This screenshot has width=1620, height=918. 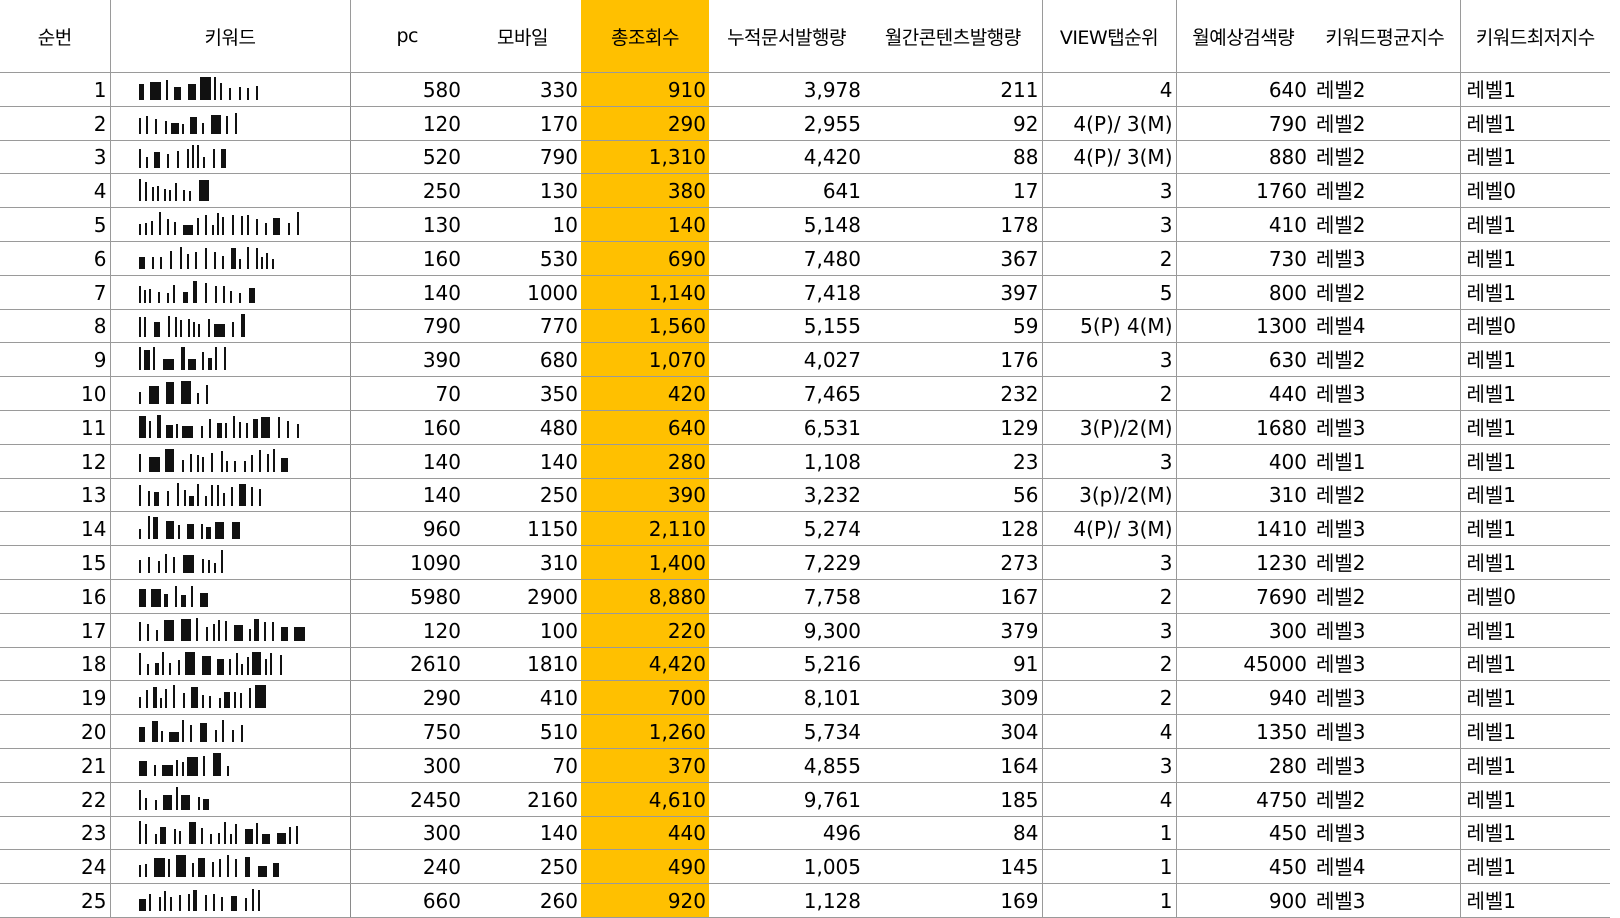 What do you see at coordinates (407, 258) in the screenshot?
I see `cell-pc: 160` at bounding box center [407, 258].